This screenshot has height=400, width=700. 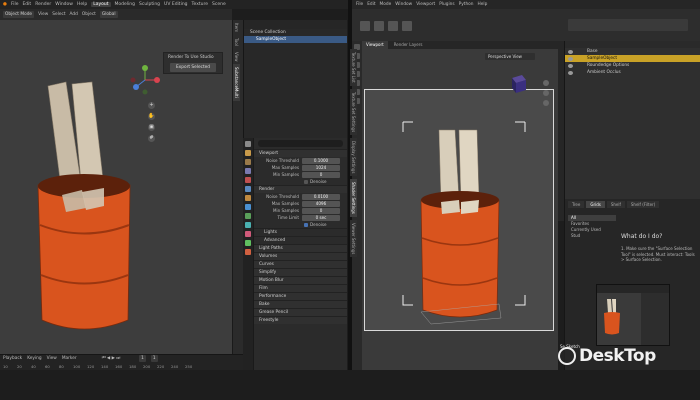 I want to click on camera-dropdown: Perspective View, so click(x=510, y=56).